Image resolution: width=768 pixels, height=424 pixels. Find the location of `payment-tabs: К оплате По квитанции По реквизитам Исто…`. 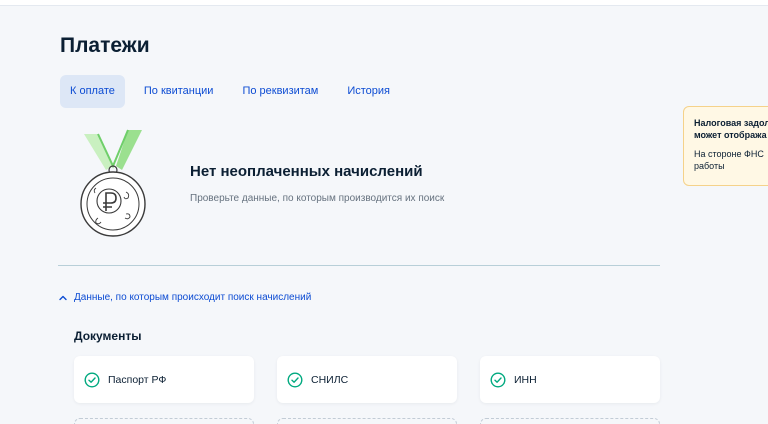

payment-tabs: К оплате По квитанции По реквизитам Исто… is located at coordinates (234, 91).